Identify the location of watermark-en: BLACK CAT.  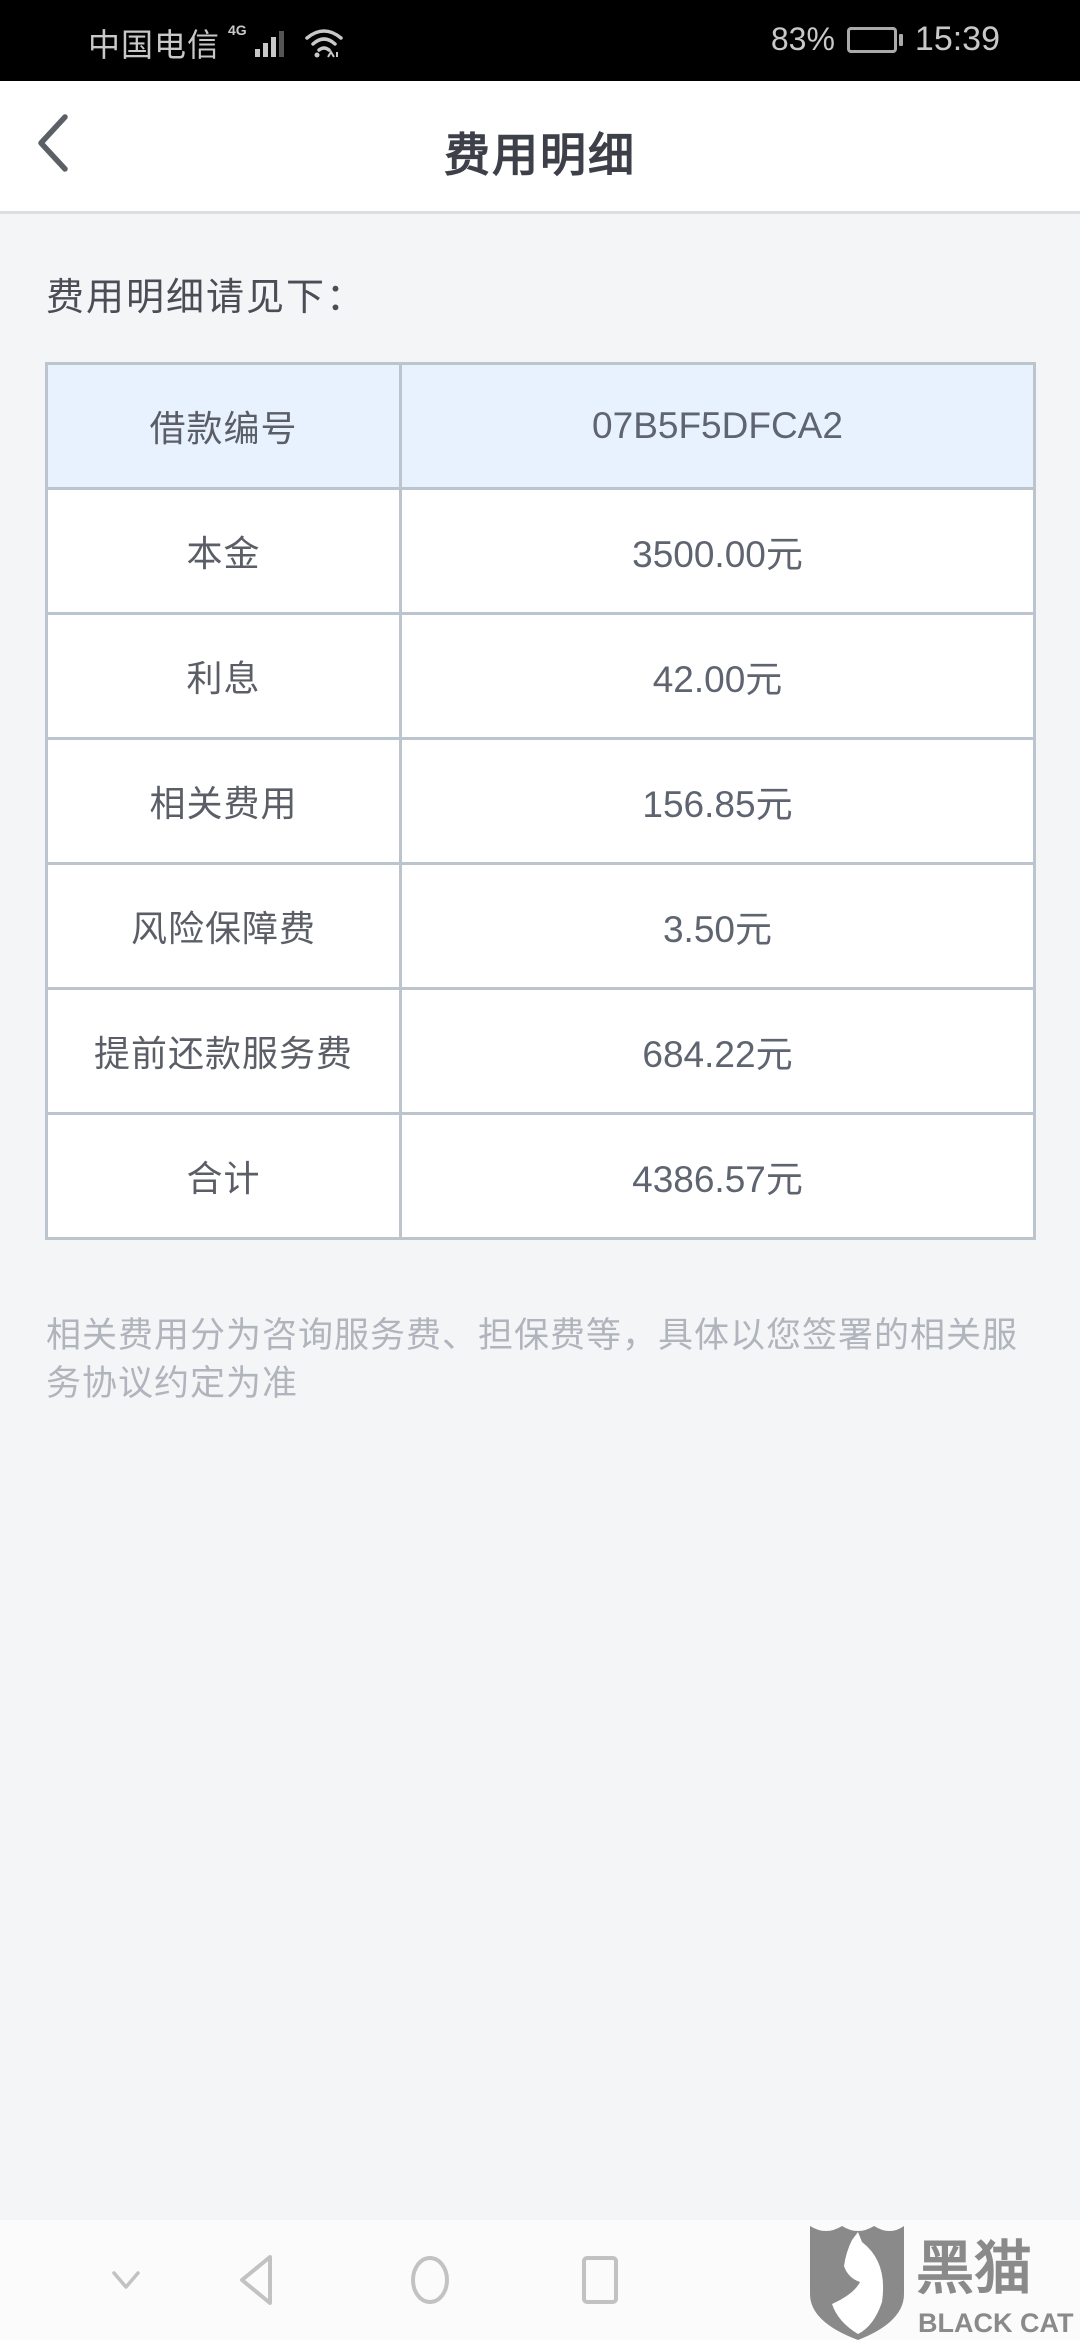
(996, 2323).